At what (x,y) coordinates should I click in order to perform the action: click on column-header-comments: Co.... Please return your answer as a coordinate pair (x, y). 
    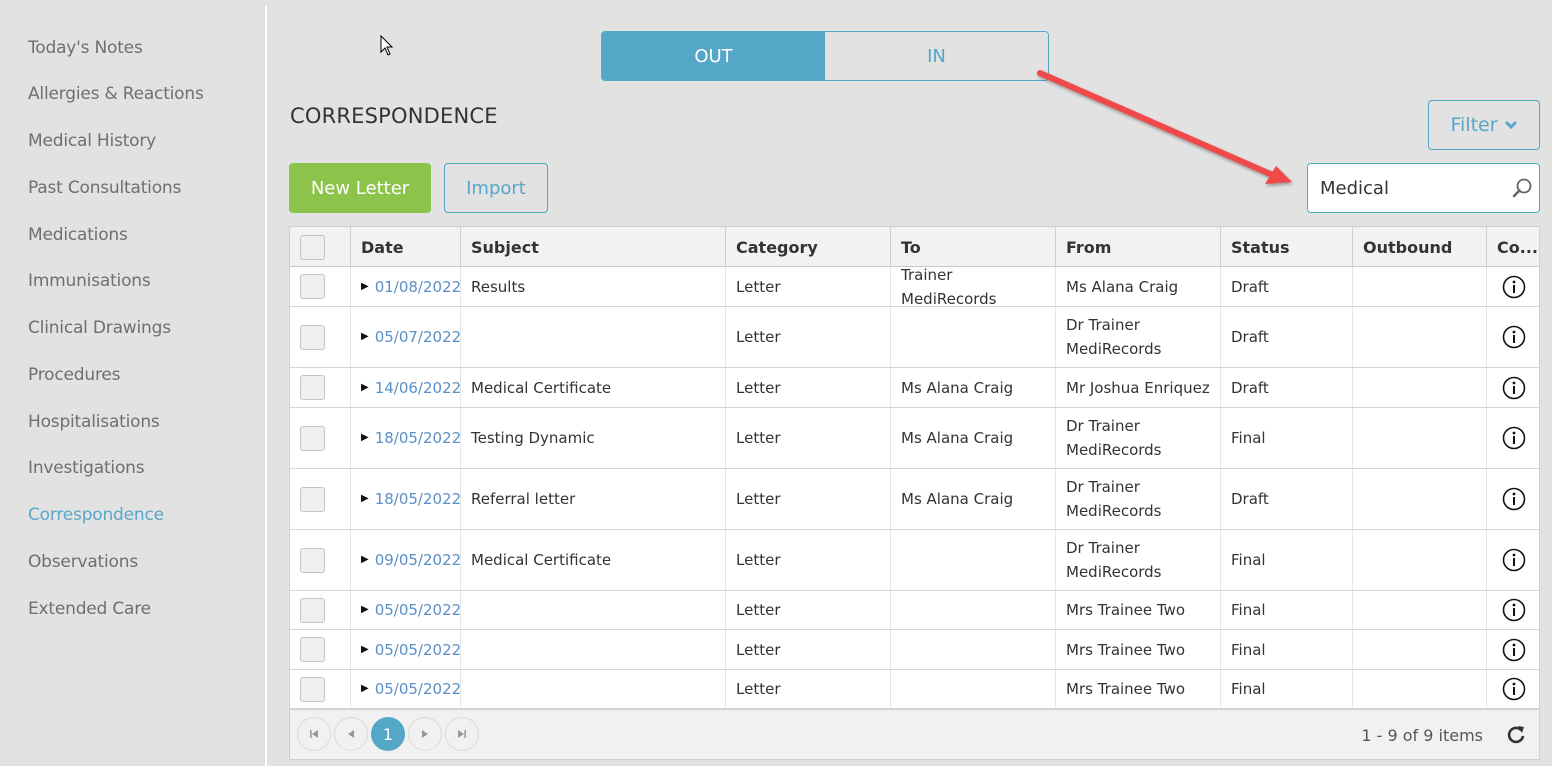
    Looking at the image, I should click on (1513, 247).